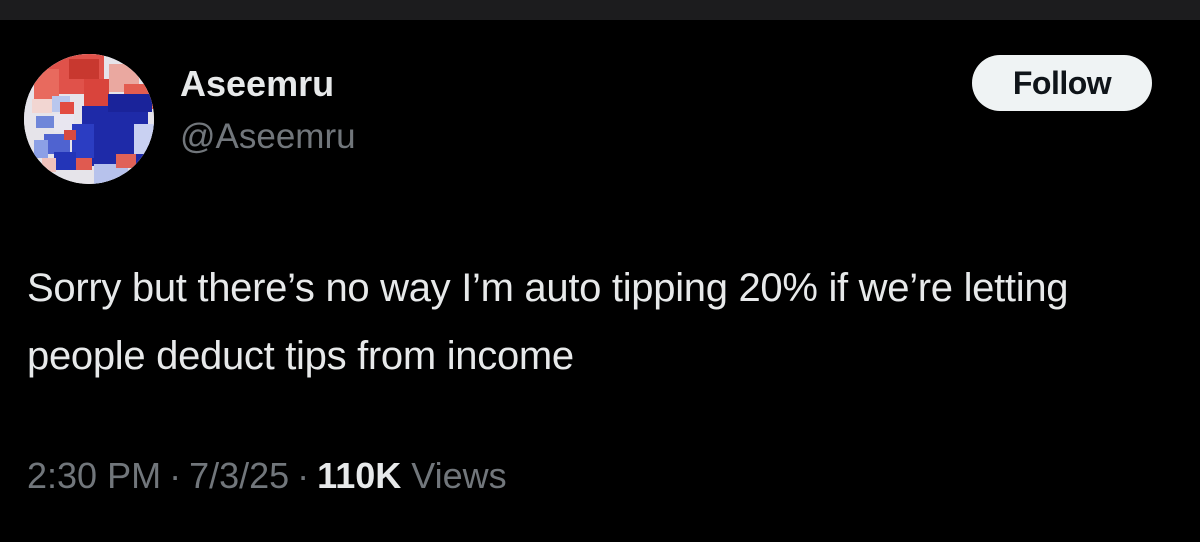 The width and height of the screenshot is (1200, 542). I want to click on views-count: 110K, so click(359, 475).